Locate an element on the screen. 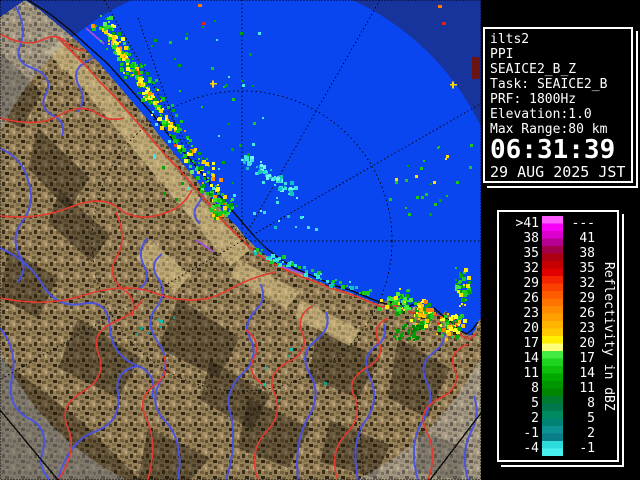 This screenshot has width=640, height=480. legend-row: >41 --- is located at coordinates (548, 223).